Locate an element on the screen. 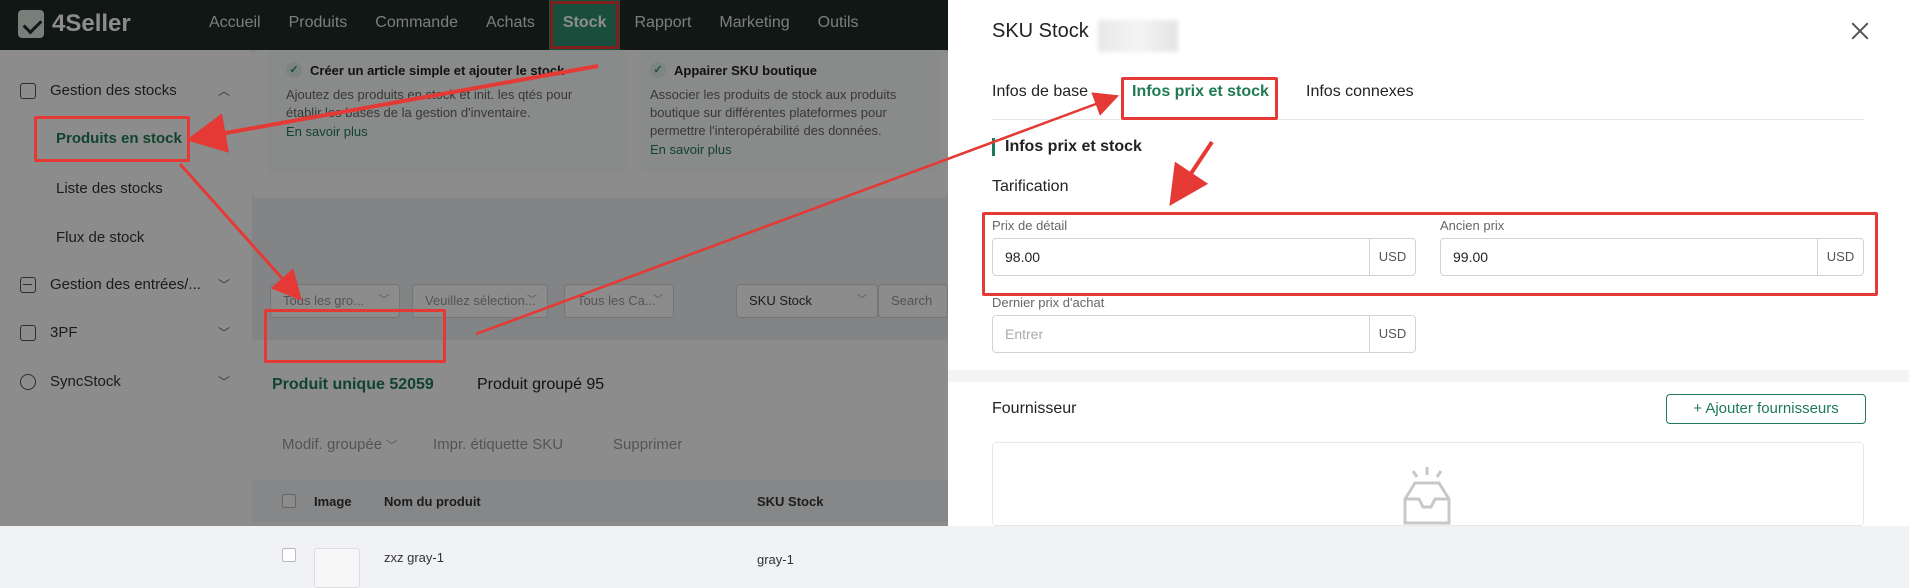  logo-text: 4Seller is located at coordinates (91, 23).